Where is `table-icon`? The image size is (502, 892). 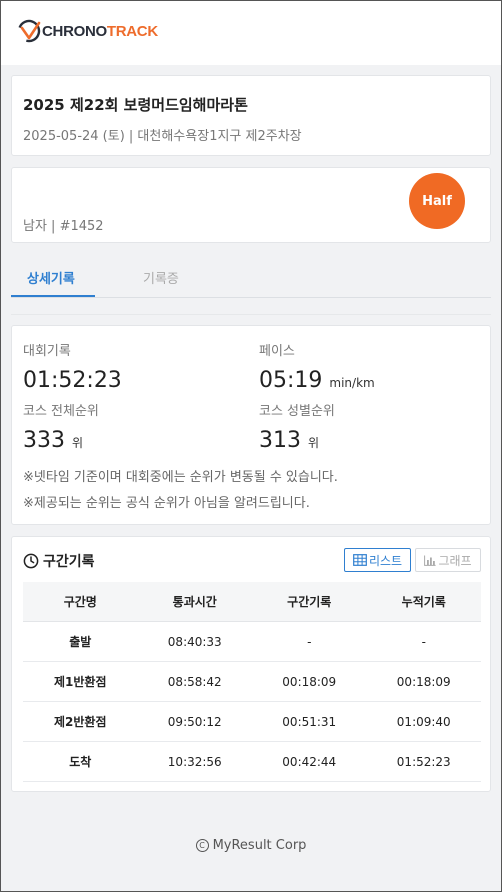
table-icon is located at coordinates (360, 560).